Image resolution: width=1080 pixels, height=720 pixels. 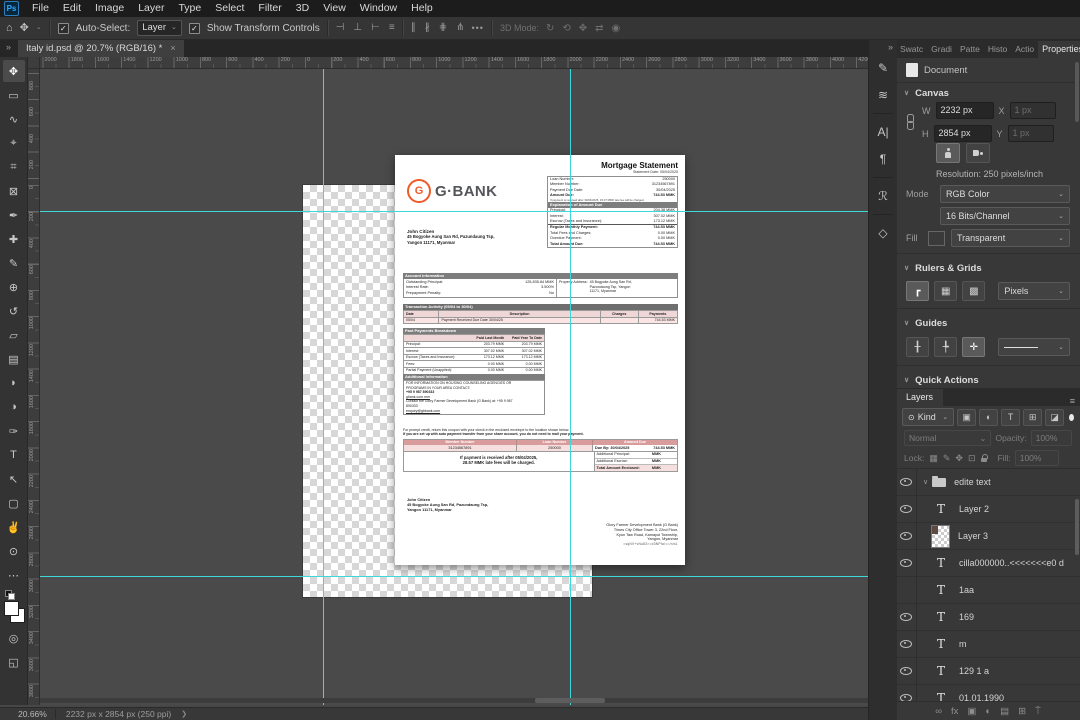 What do you see at coordinates (151, 8) in the screenshot?
I see `menu-layer: Layer` at bounding box center [151, 8].